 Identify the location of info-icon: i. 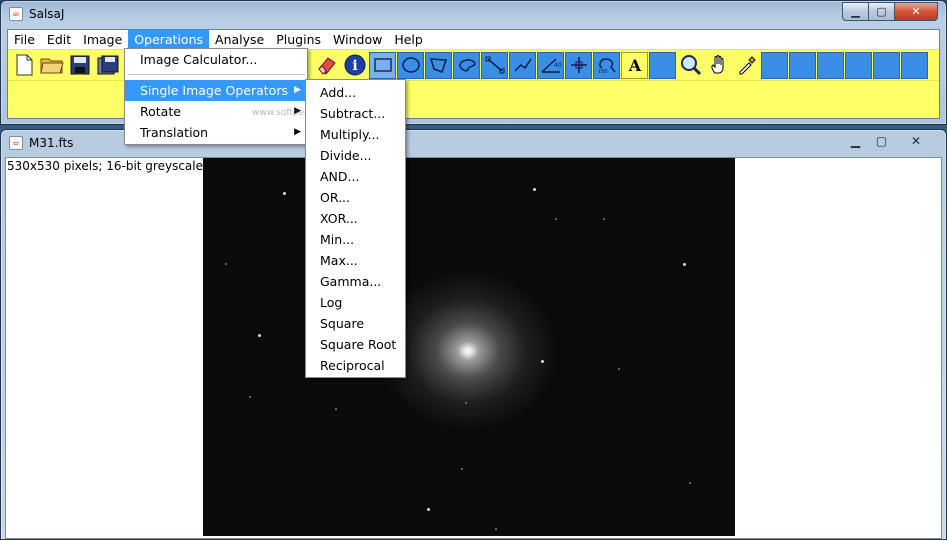
(354, 65).